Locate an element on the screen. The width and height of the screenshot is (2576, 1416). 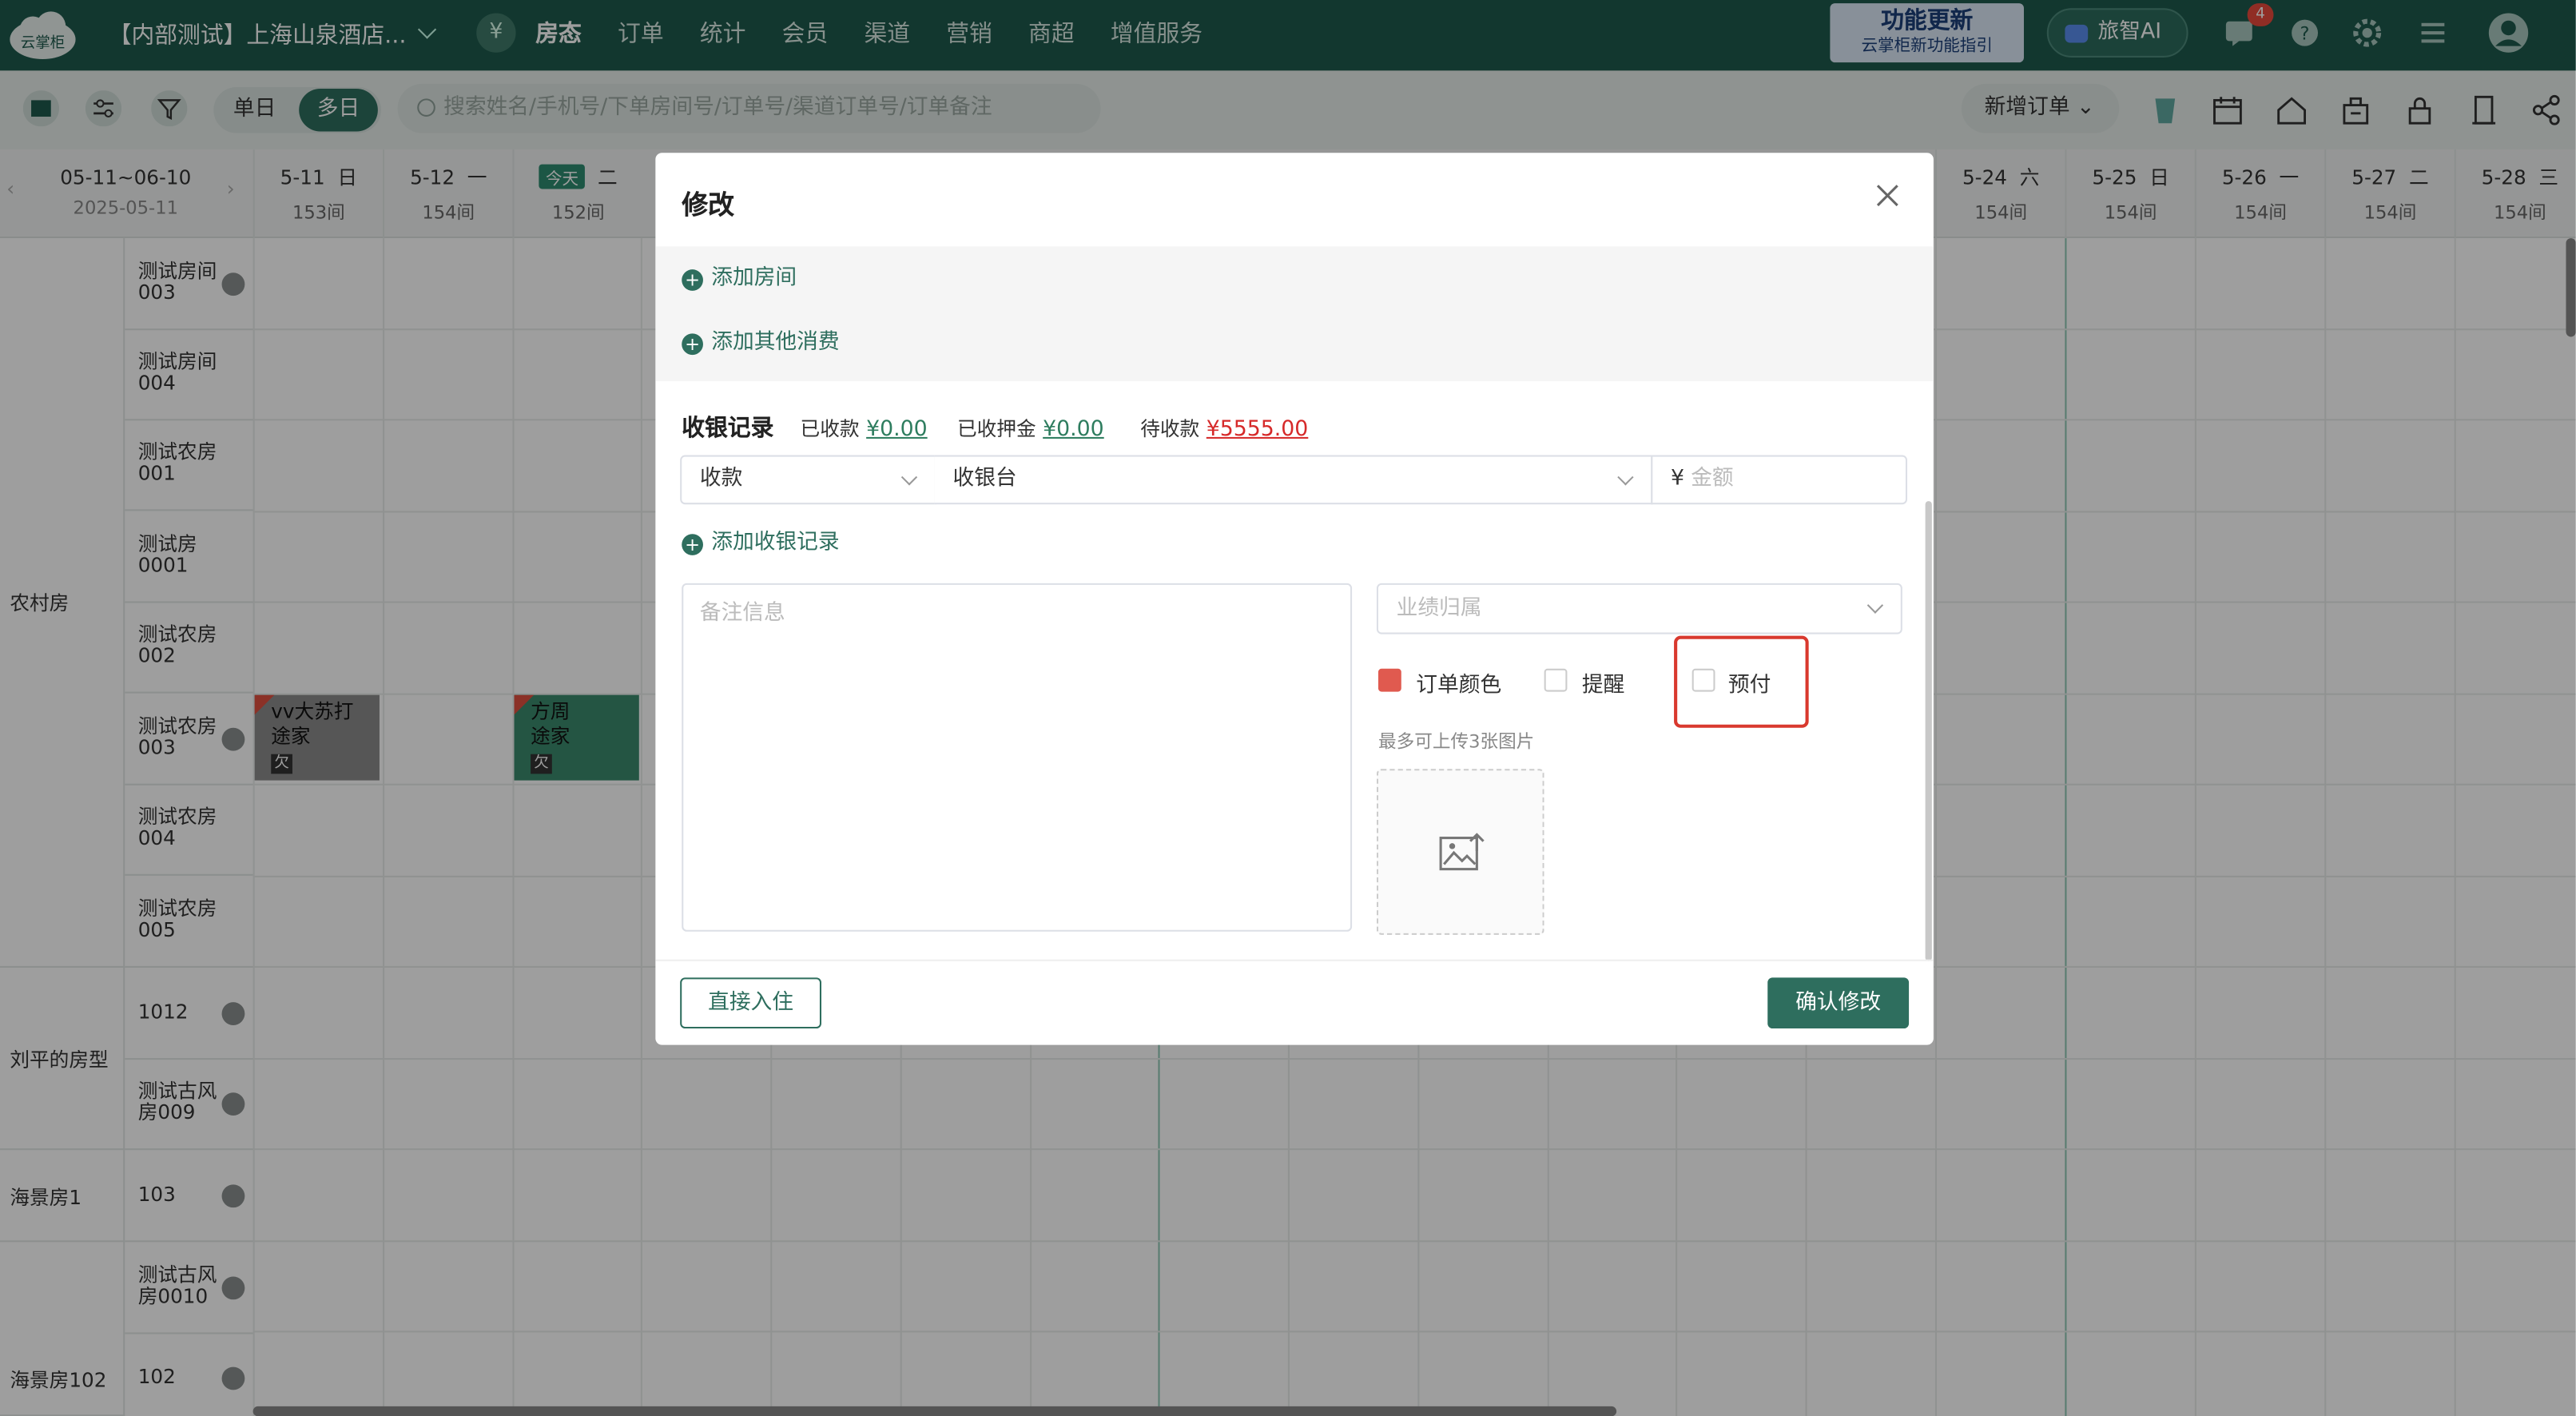
upload-image-icon is located at coordinates (1462, 852).